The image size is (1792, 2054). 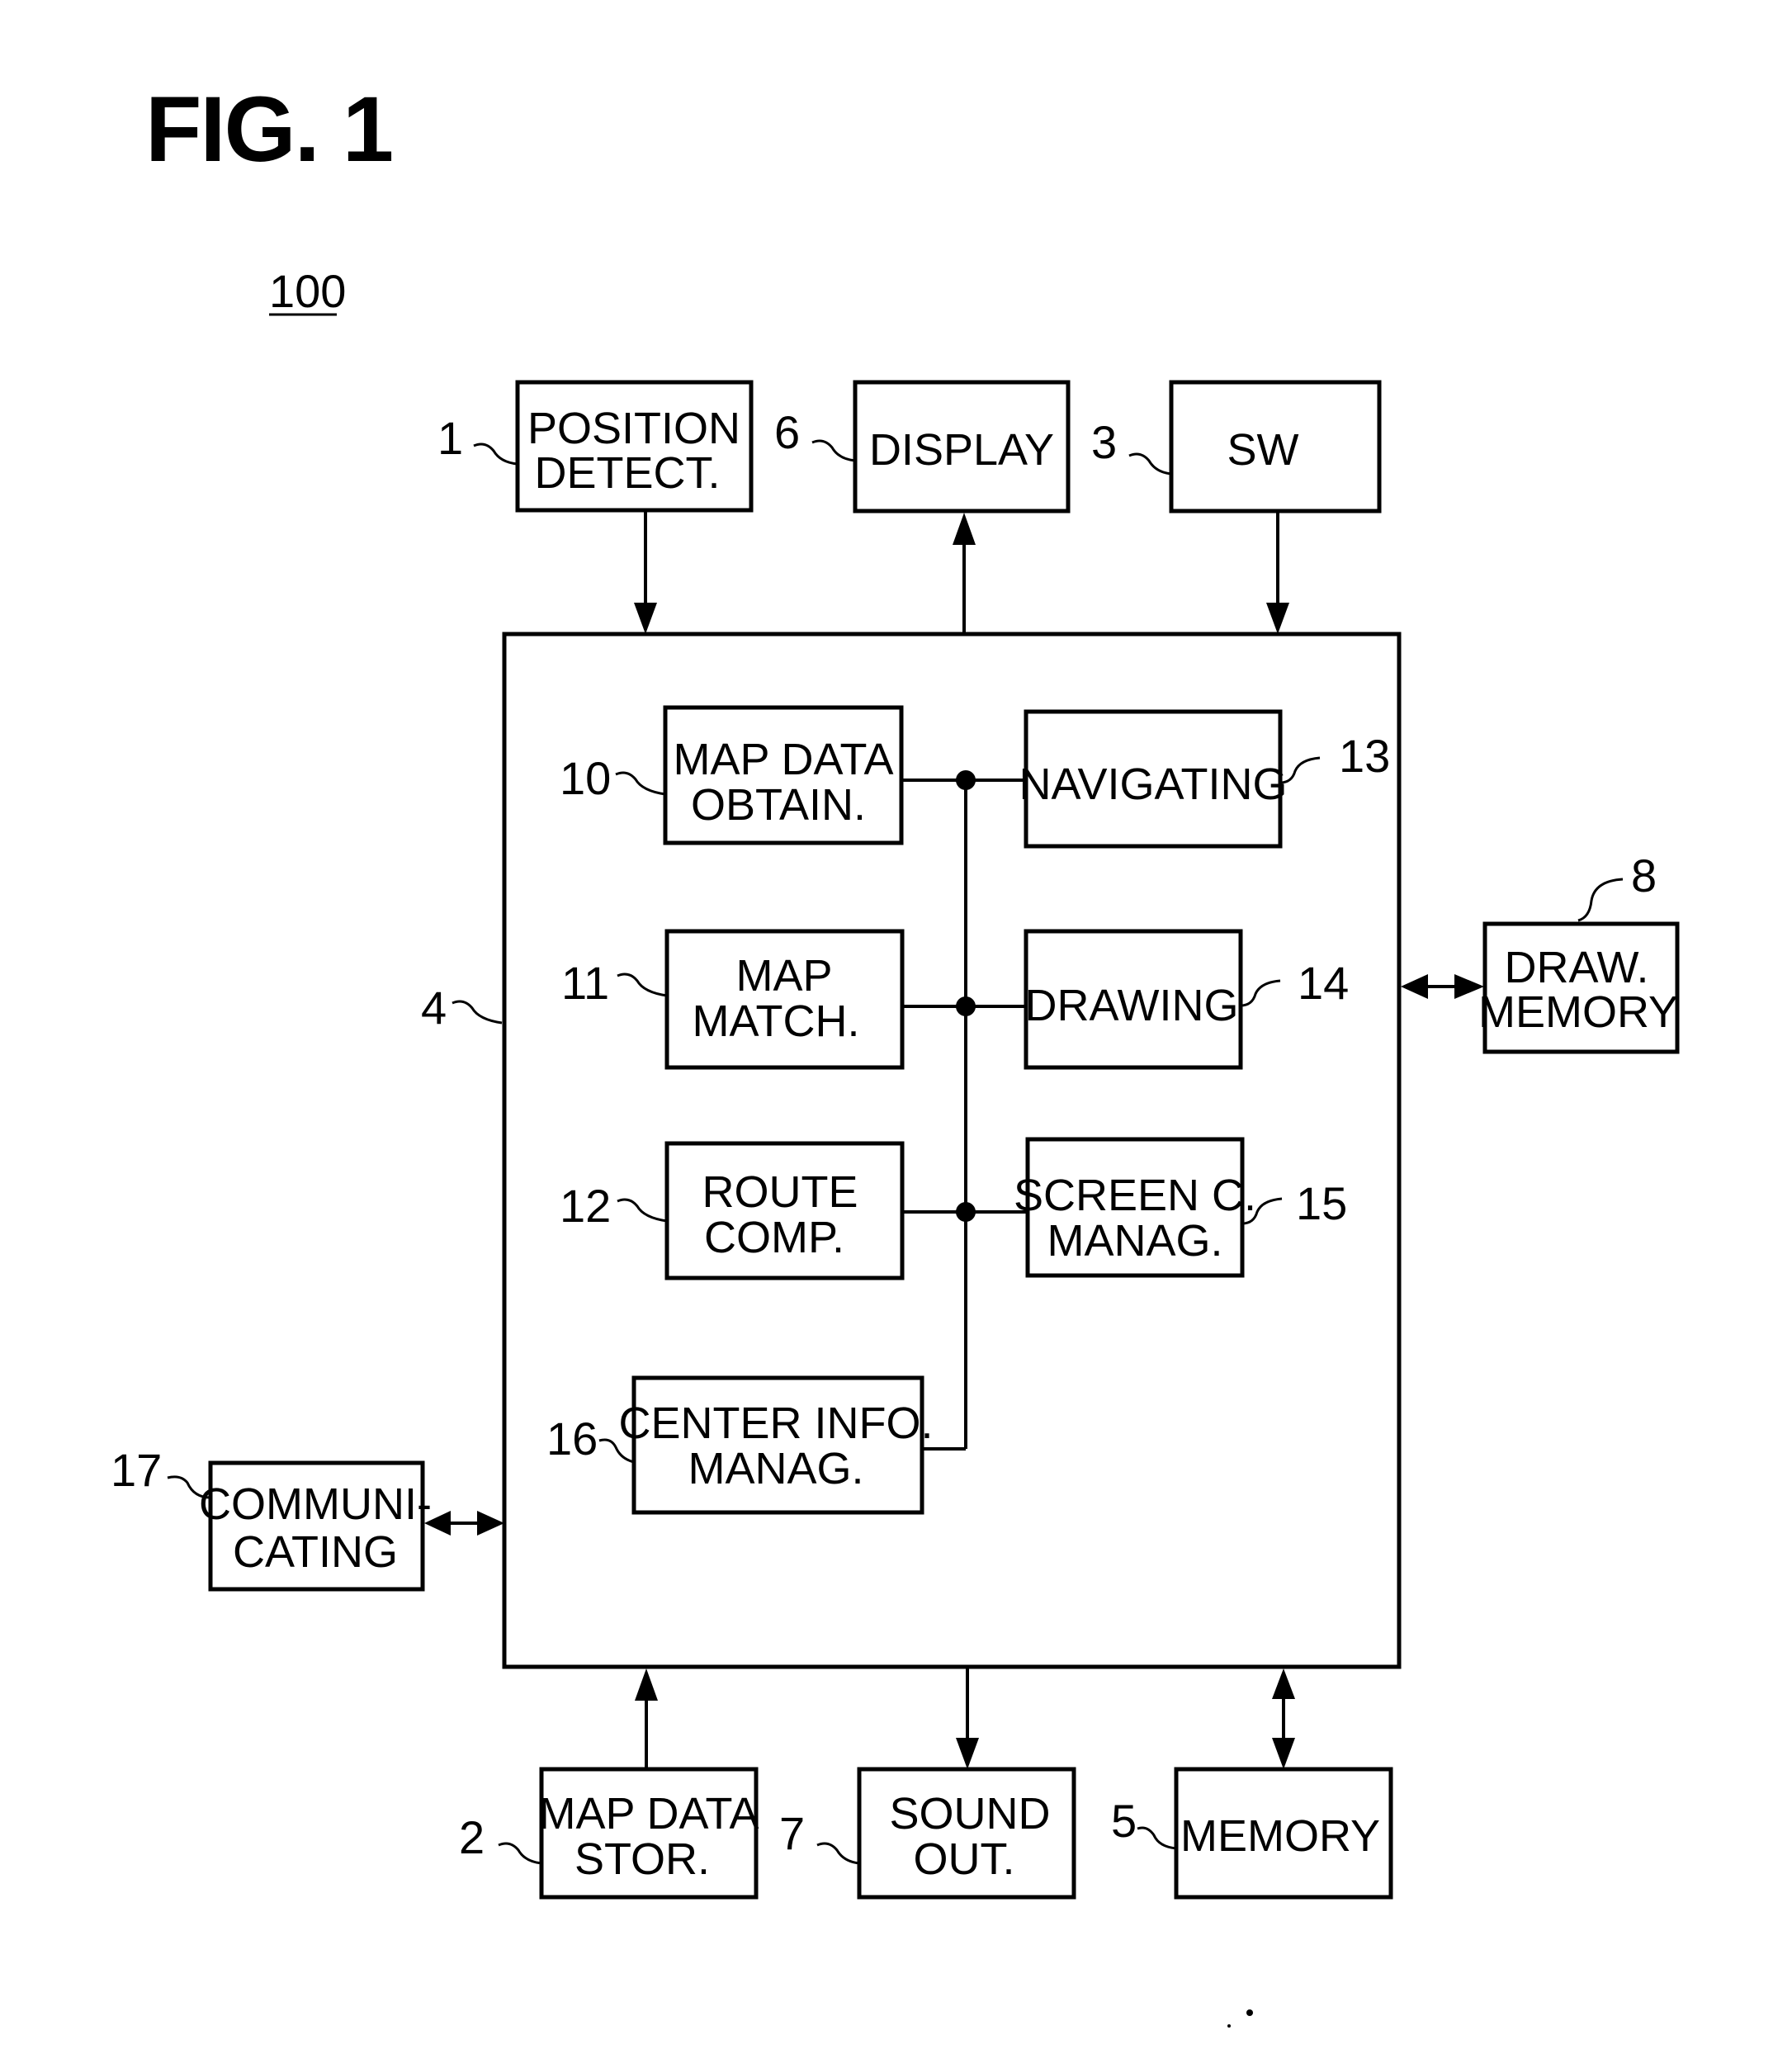 What do you see at coordinates (1263, 450) in the screenshot?
I see `sw-label: SW` at bounding box center [1263, 450].